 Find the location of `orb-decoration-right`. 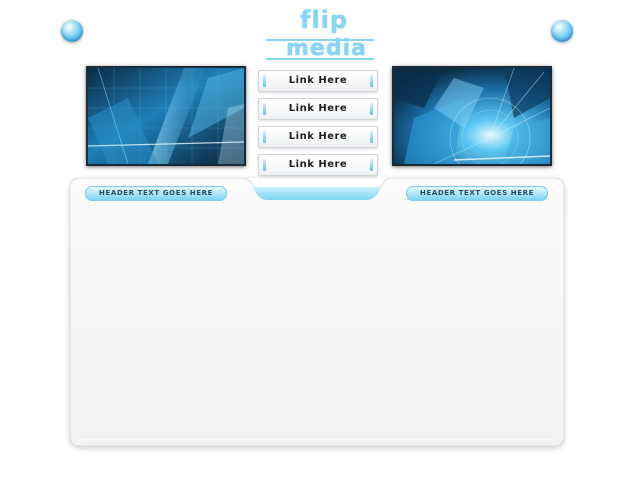

orb-decoration-right is located at coordinates (562, 31).